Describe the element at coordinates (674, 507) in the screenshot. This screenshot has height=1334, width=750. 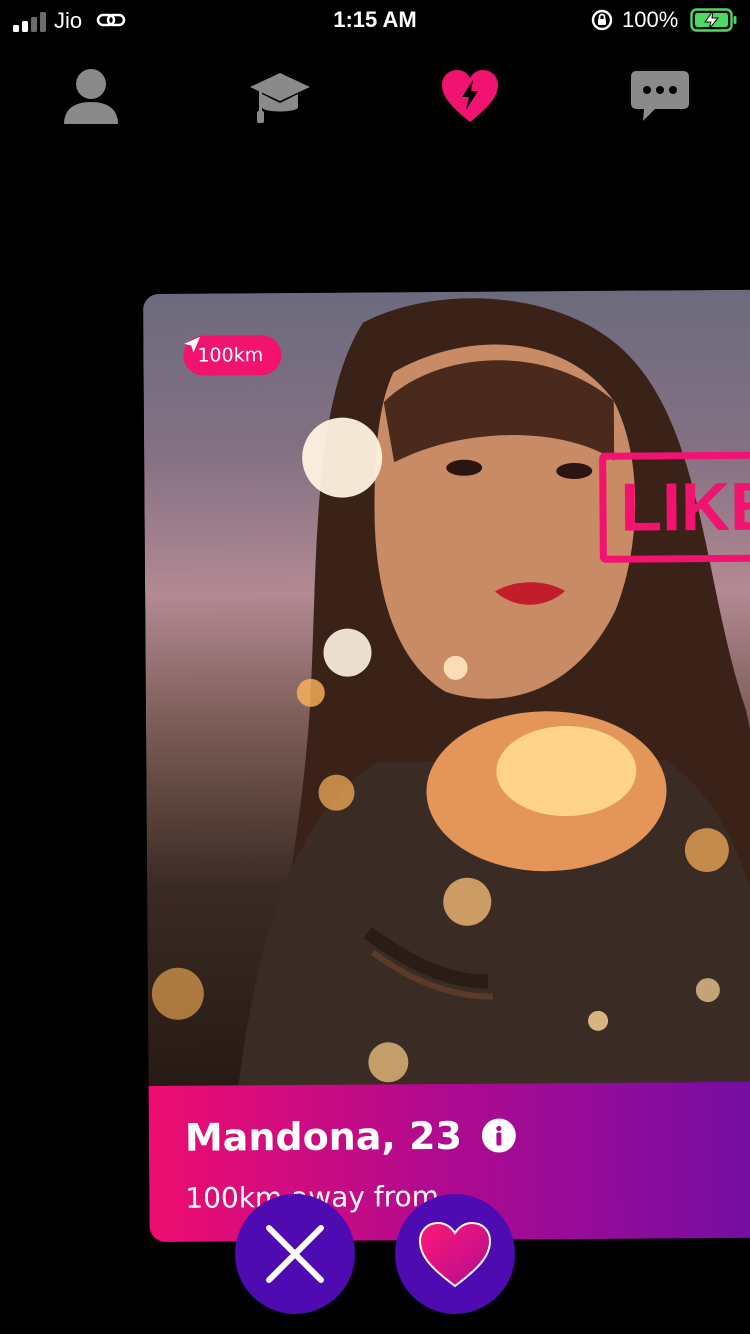
I see `like-stamp: LIKE` at that location.